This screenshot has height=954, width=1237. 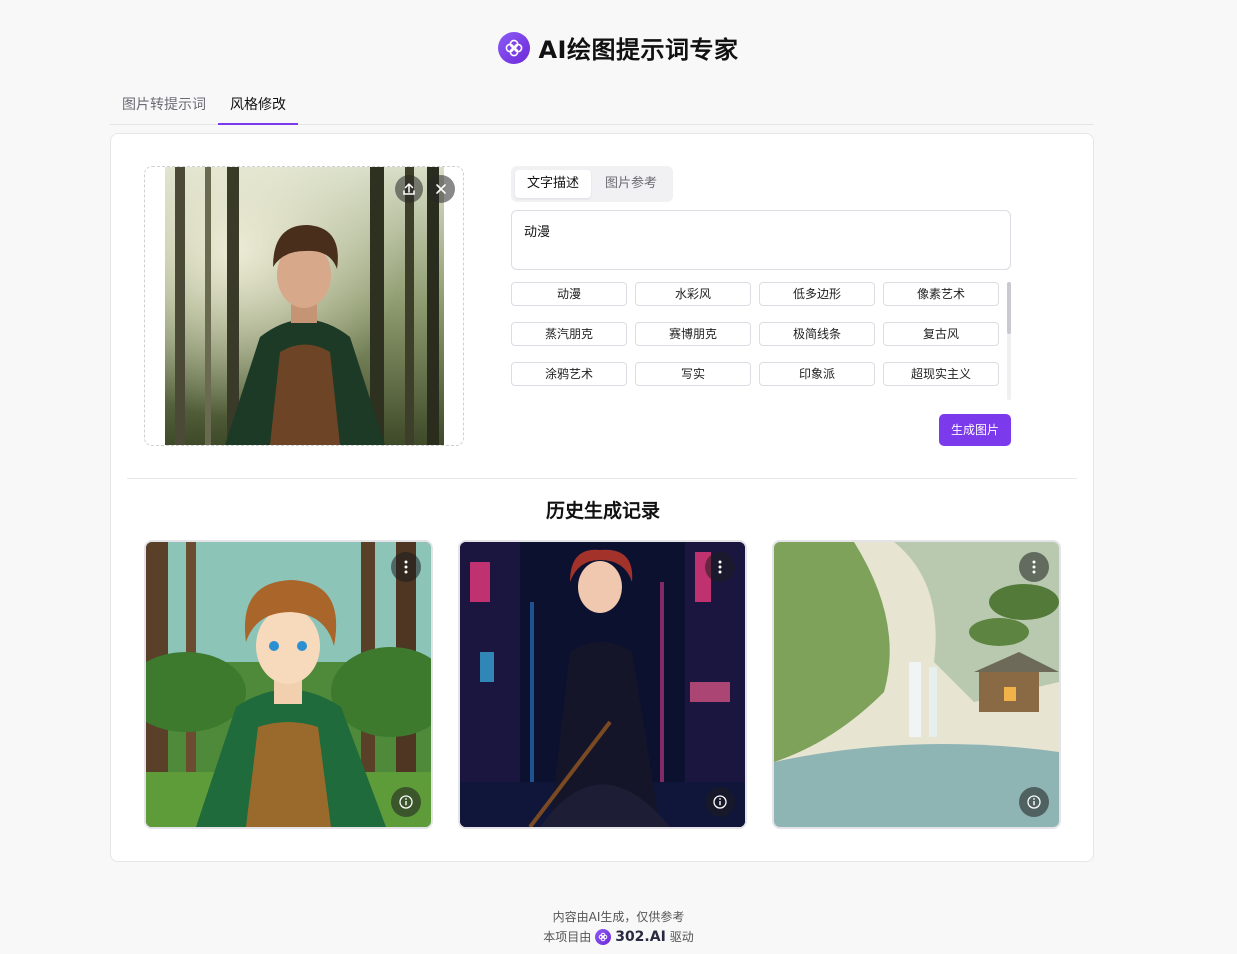 What do you see at coordinates (941, 334) in the screenshot?
I see `style-chip: 复古风` at bounding box center [941, 334].